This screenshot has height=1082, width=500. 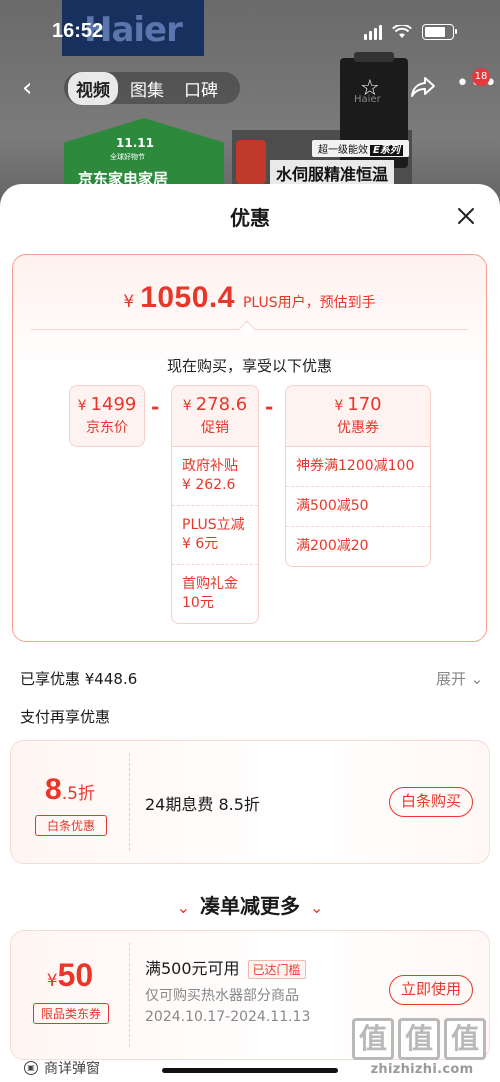 I want to click on tab-video: 视频, so click(x=93, y=88).